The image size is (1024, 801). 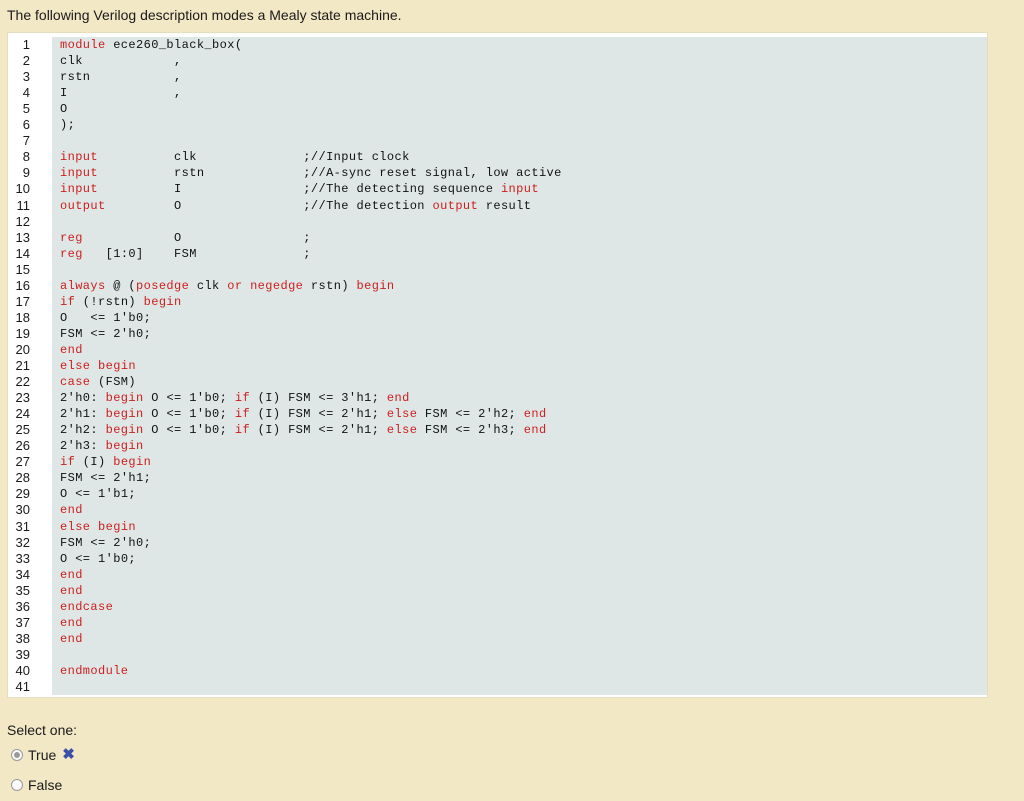 I want to click on line-number: 34, so click(x=22, y=574).